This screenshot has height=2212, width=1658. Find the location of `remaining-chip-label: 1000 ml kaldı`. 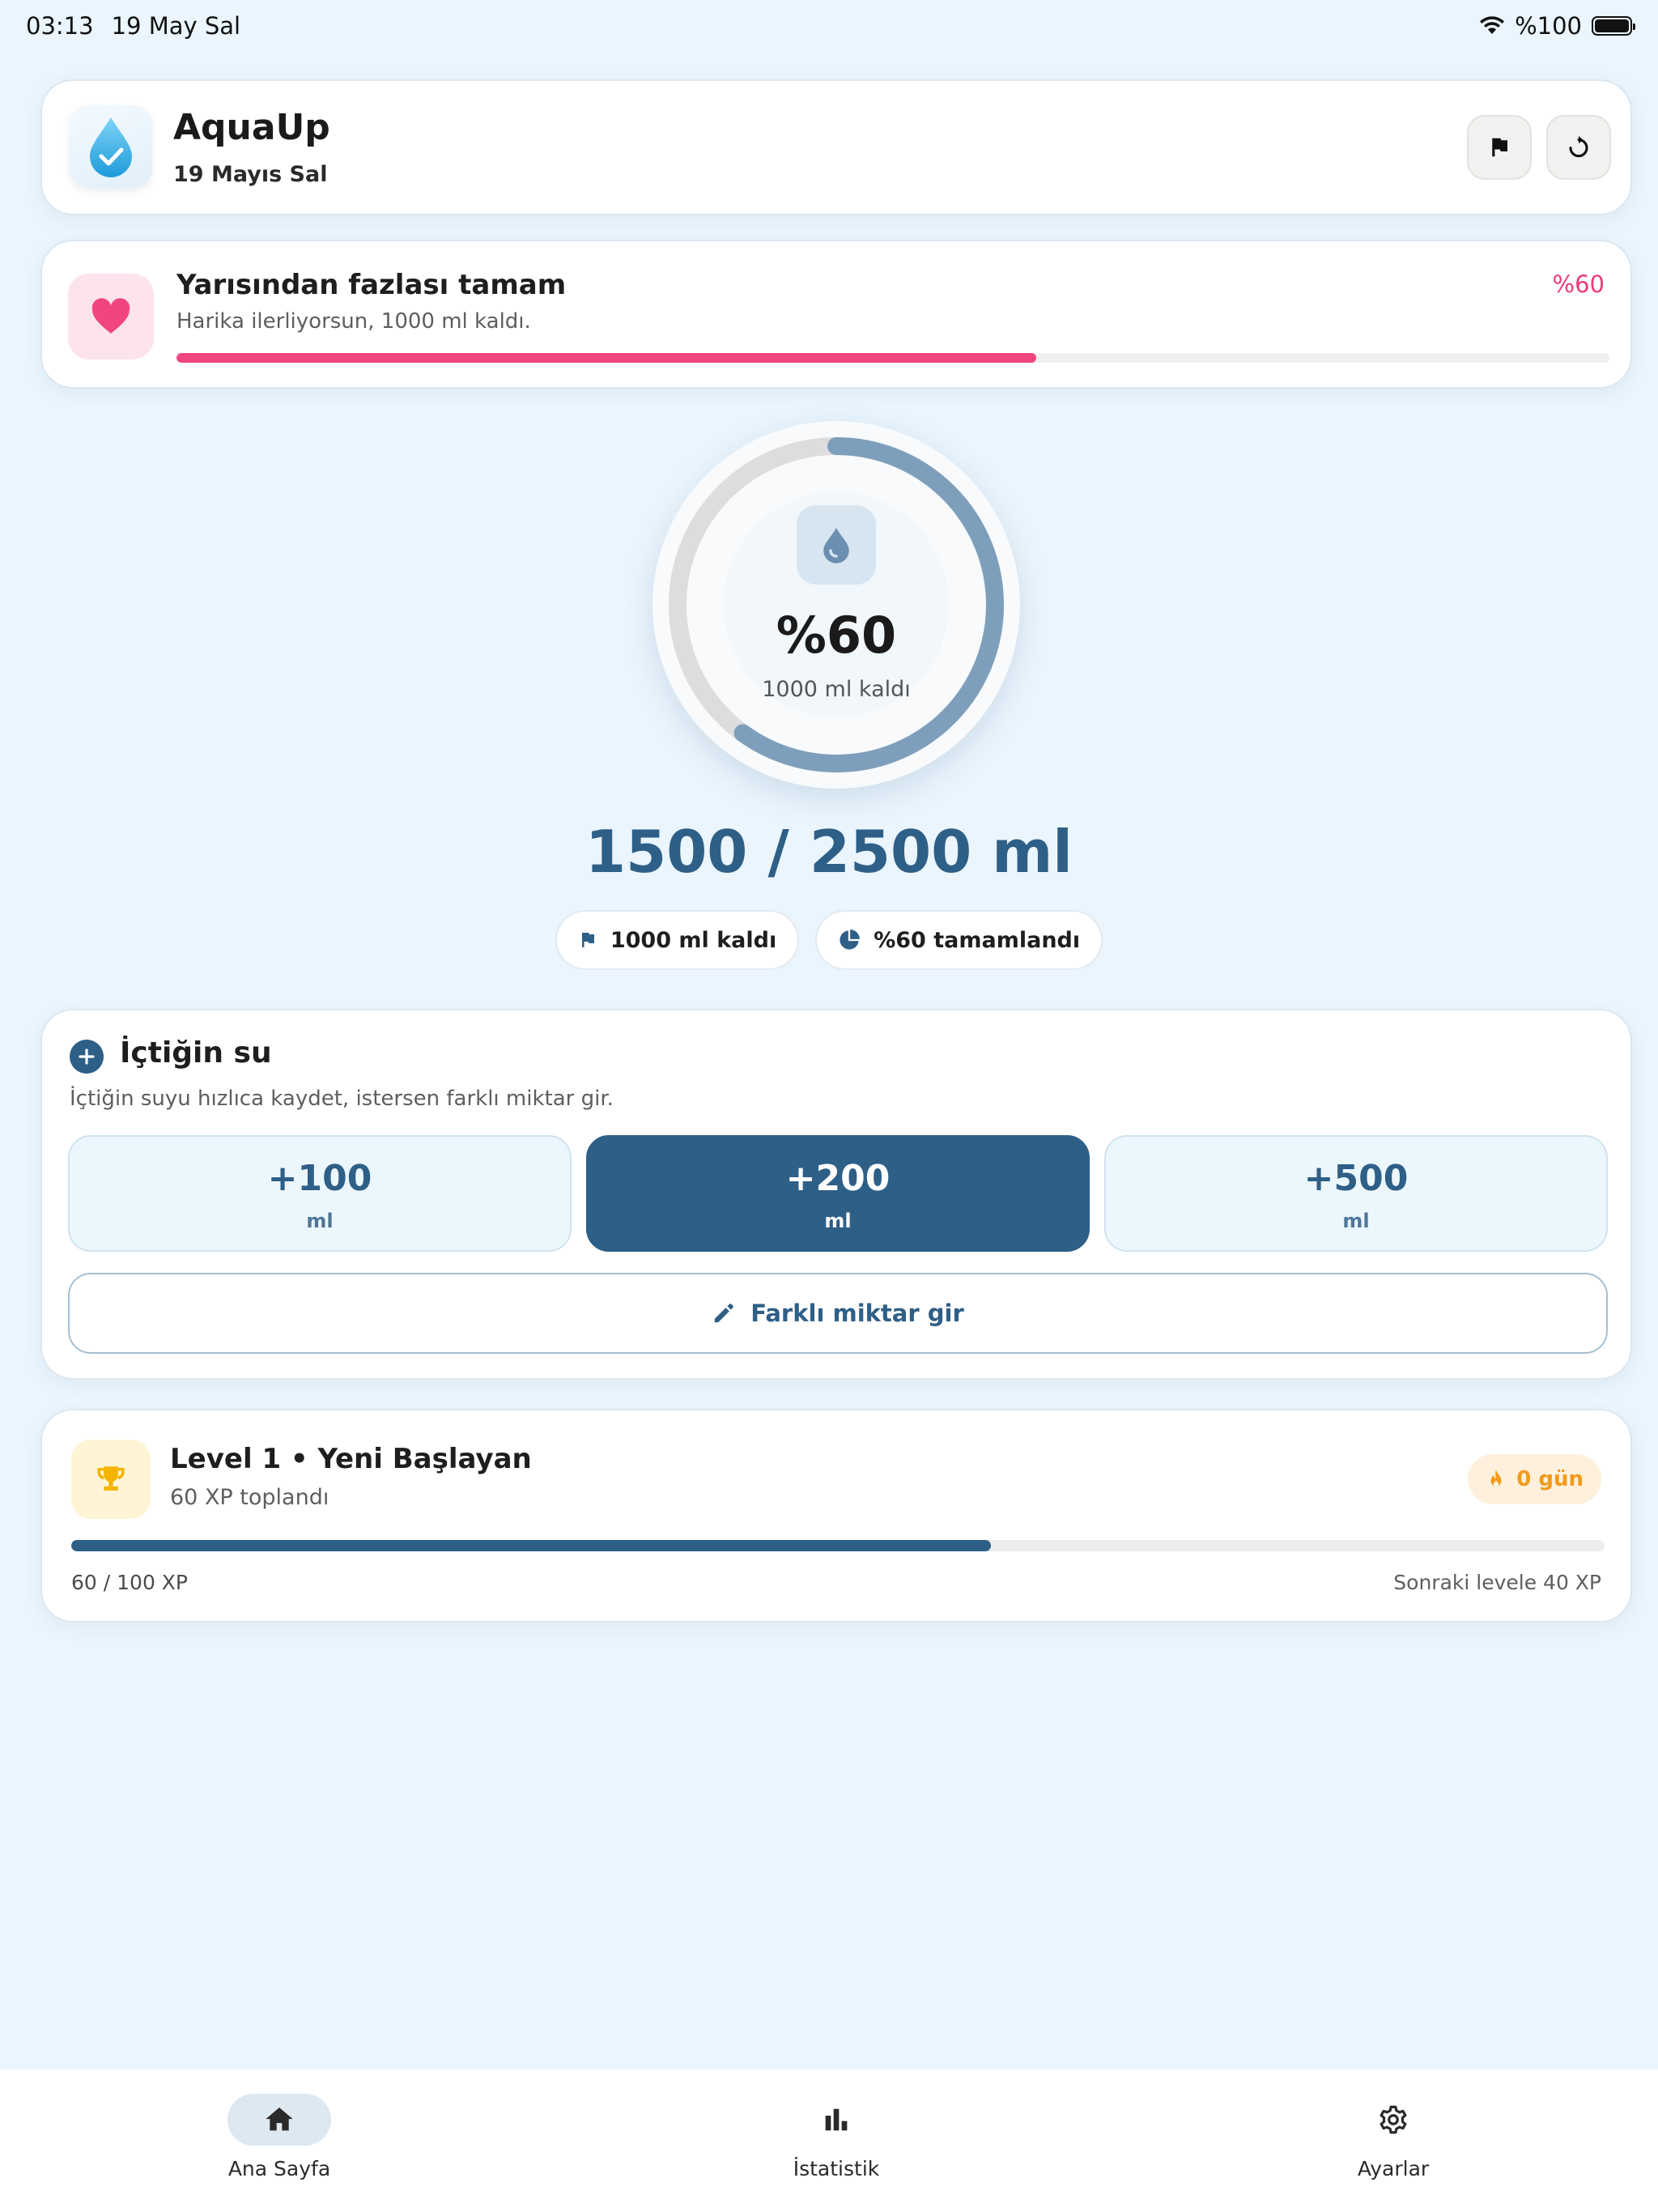

remaining-chip-label: 1000 ml kaldı is located at coordinates (693, 940).